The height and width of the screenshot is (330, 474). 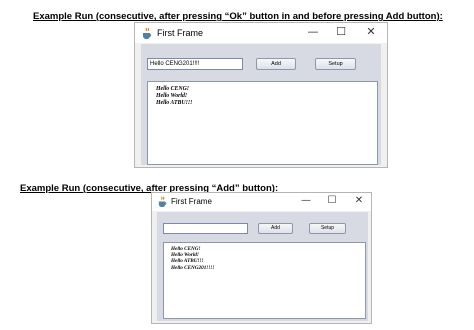 What do you see at coordinates (174, 103) in the screenshot?
I see `list-item: Hello ATBU!!!` at bounding box center [174, 103].